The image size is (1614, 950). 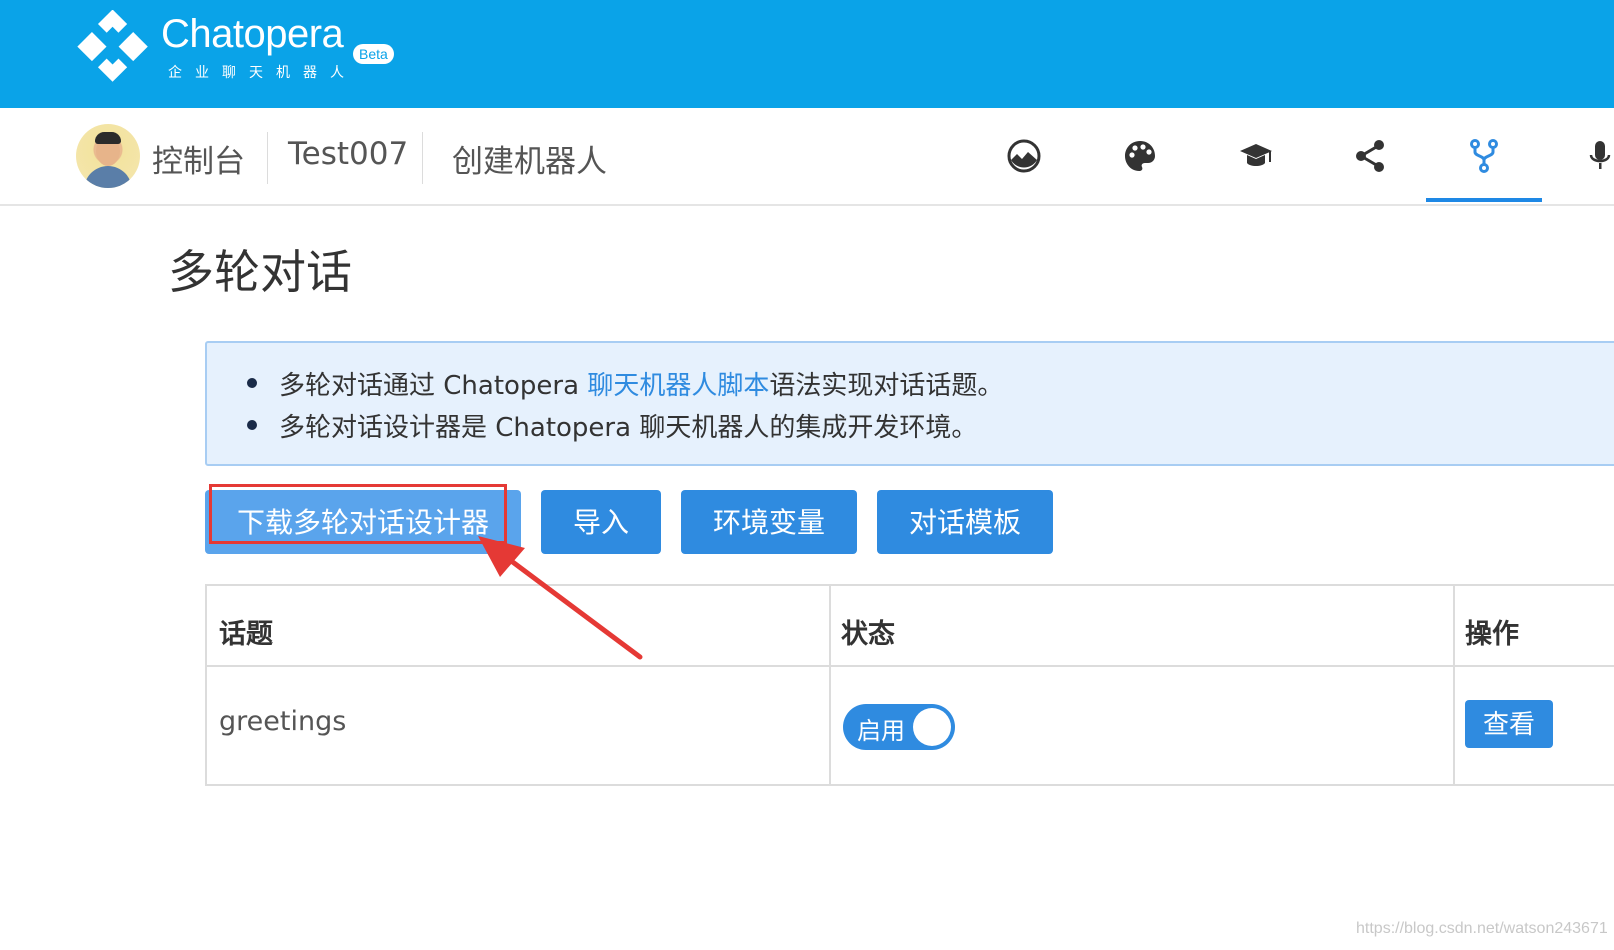 I want to click on share-icon, so click(x=1370, y=156).